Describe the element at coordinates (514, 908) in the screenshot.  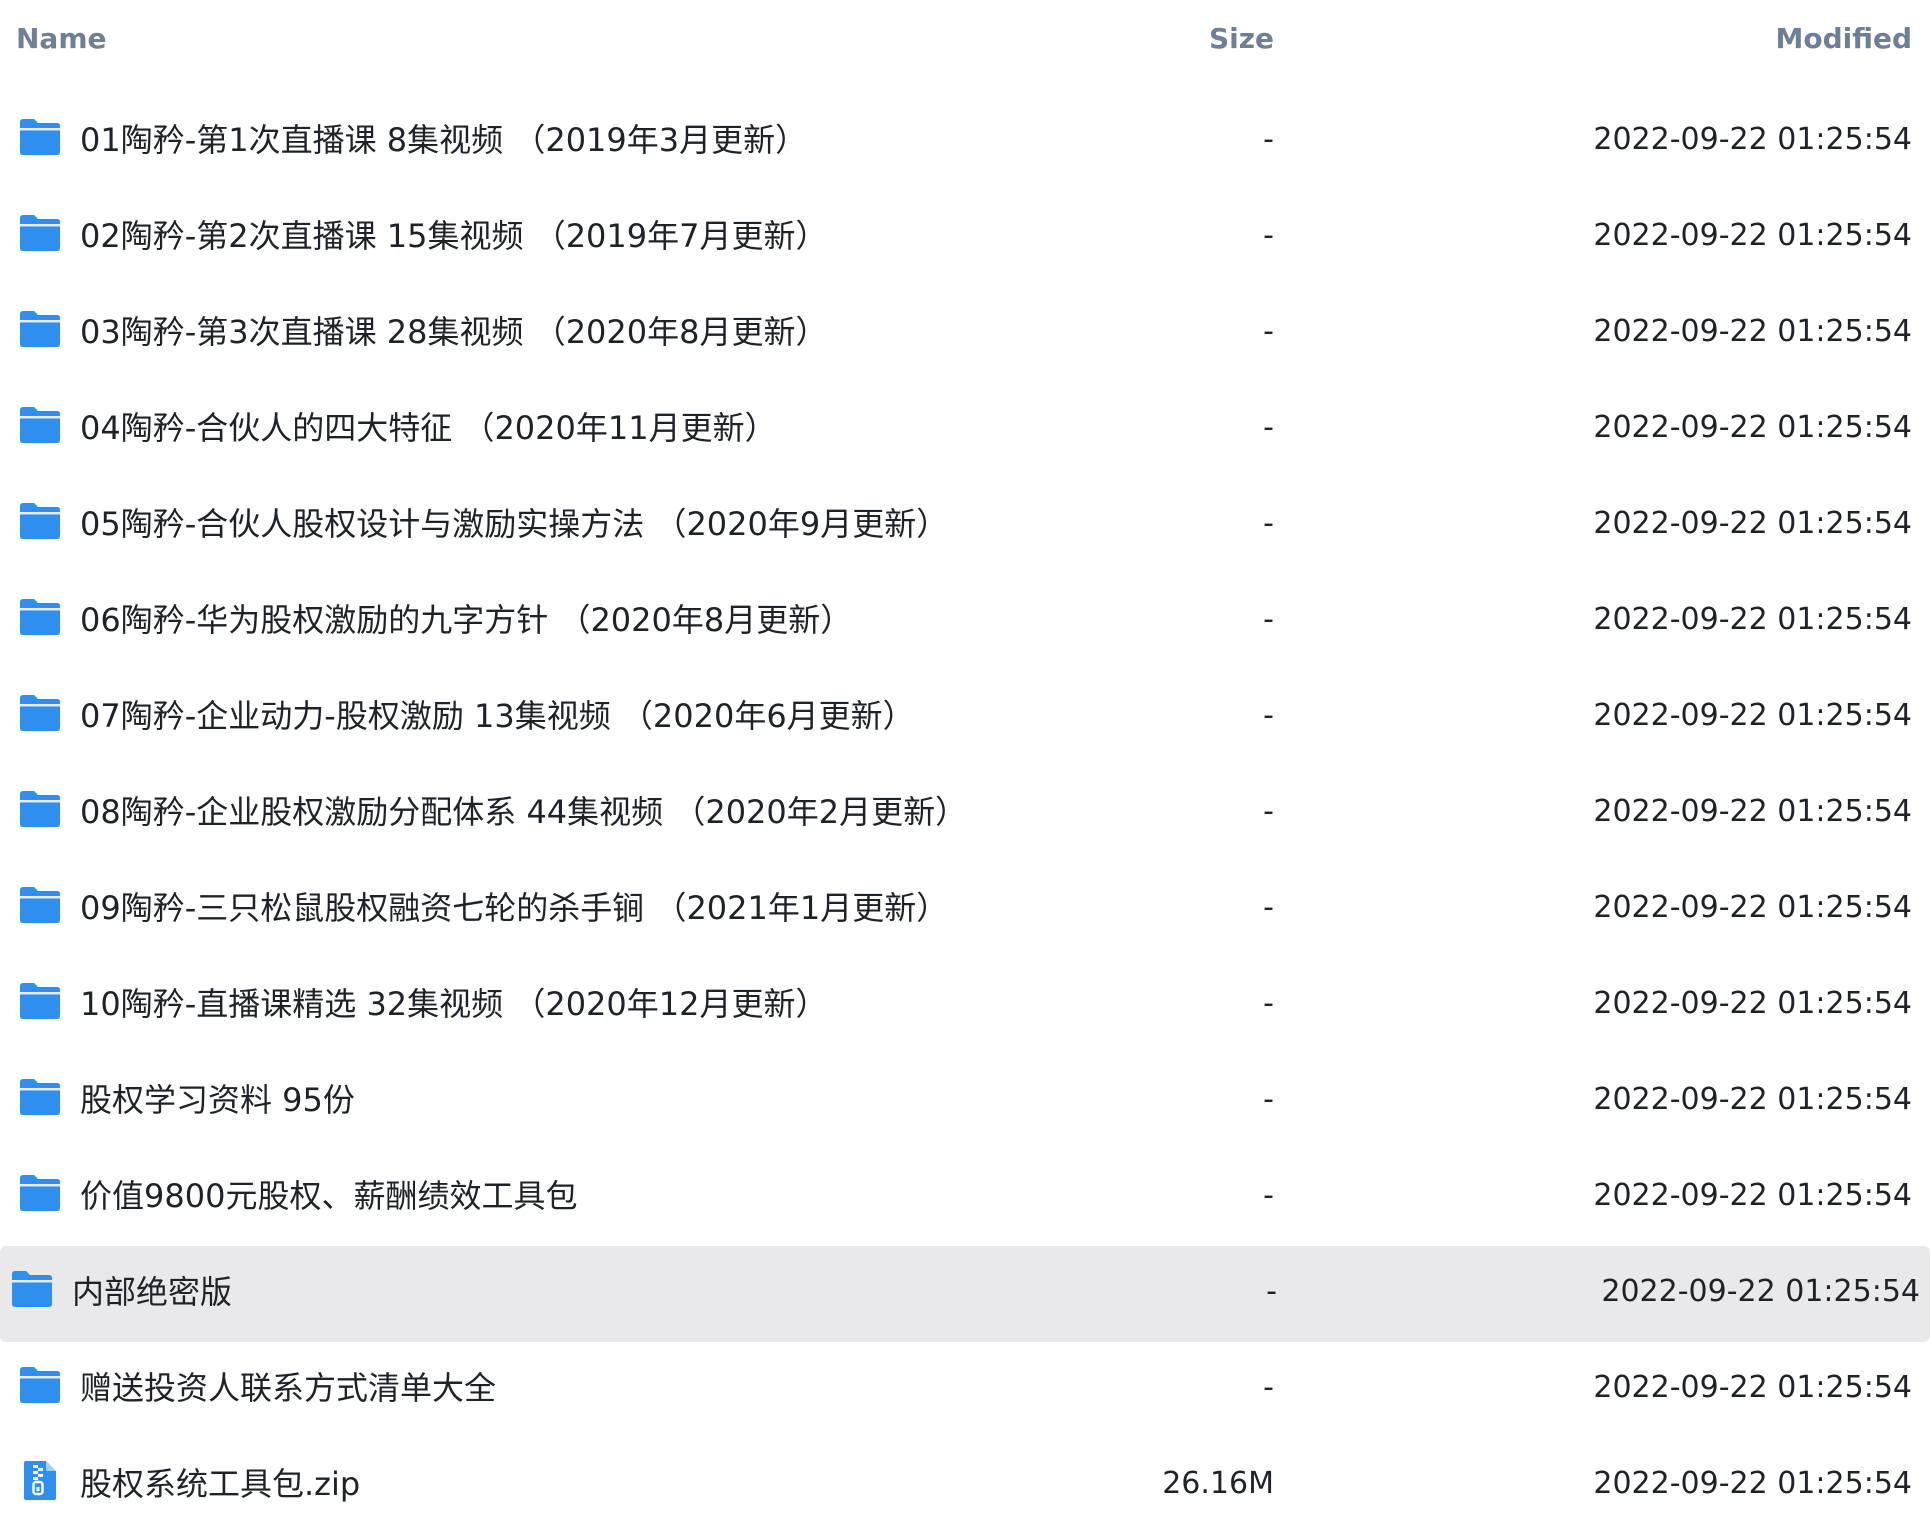
I see `file-name: 09陶矜-三只松鼠股权融资七轮的杀手锏 （2021年1月更新）` at that location.